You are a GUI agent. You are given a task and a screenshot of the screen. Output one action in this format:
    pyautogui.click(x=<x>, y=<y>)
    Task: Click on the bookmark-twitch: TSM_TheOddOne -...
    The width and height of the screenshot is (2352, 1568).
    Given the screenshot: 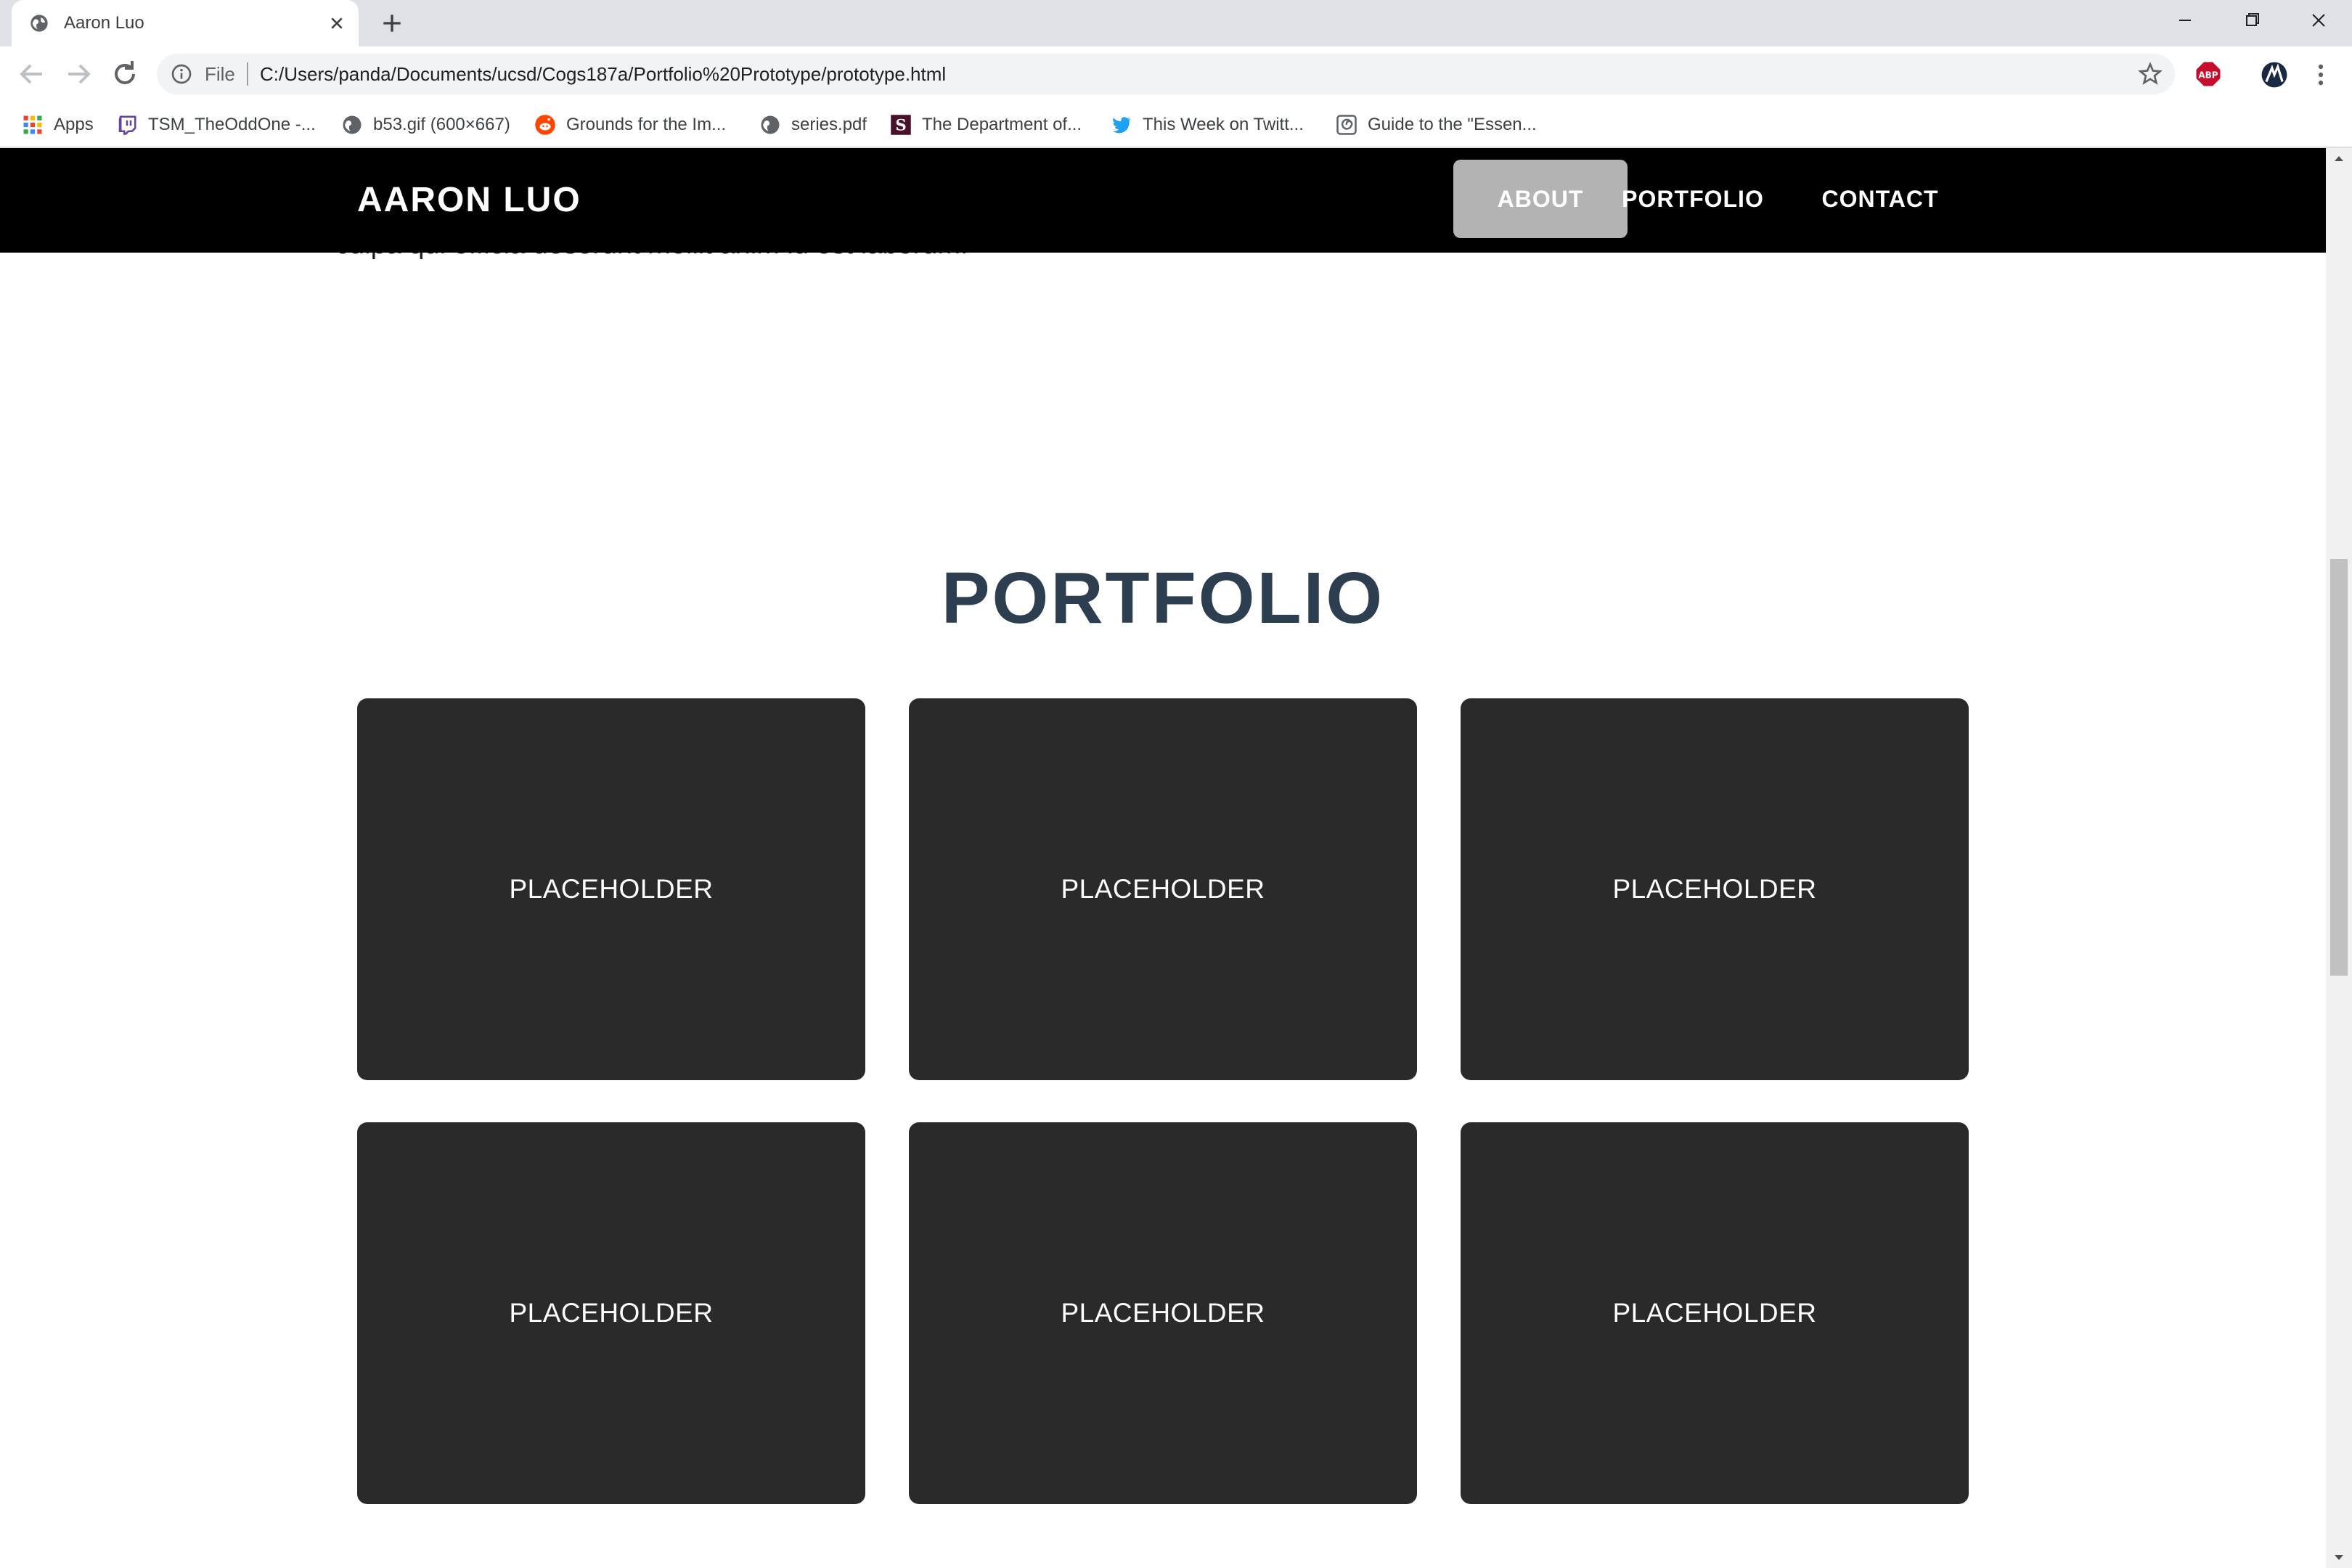 What is the action you would take?
    pyautogui.click(x=216, y=125)
    